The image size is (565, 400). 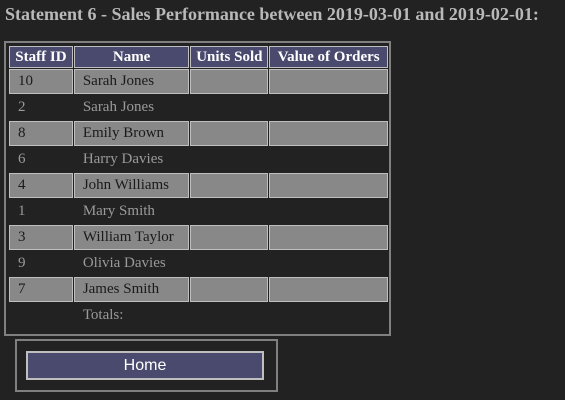 I want to click on name-cell: Olivia Davies, so click(x=131, y=263).